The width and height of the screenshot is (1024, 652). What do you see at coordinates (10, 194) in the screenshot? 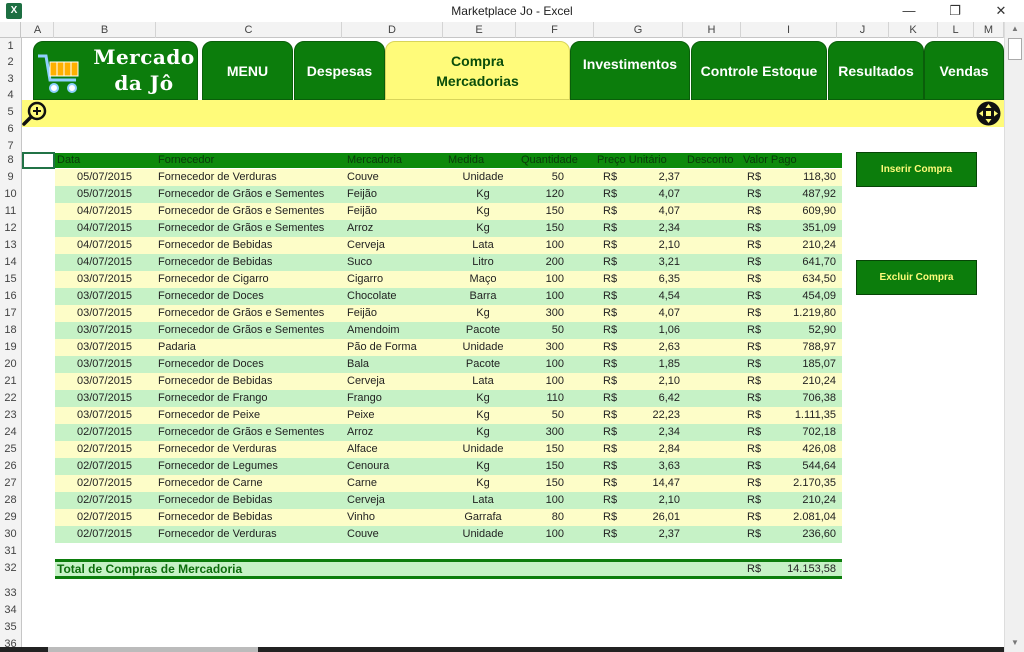
I see `row-header-10: 10` at bounding box center [10, 194].